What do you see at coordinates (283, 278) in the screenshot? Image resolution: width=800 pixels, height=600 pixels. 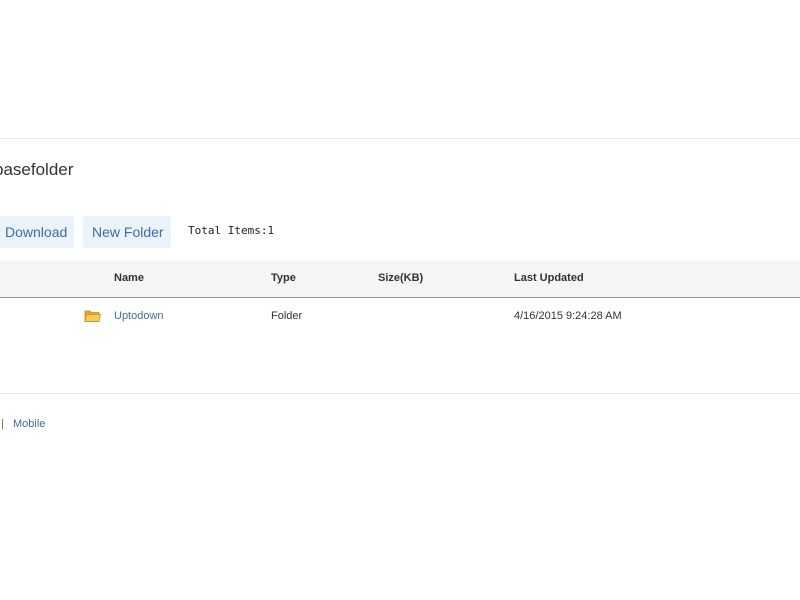 I see `column-header-type: Type` at bounding box center [283, 278].